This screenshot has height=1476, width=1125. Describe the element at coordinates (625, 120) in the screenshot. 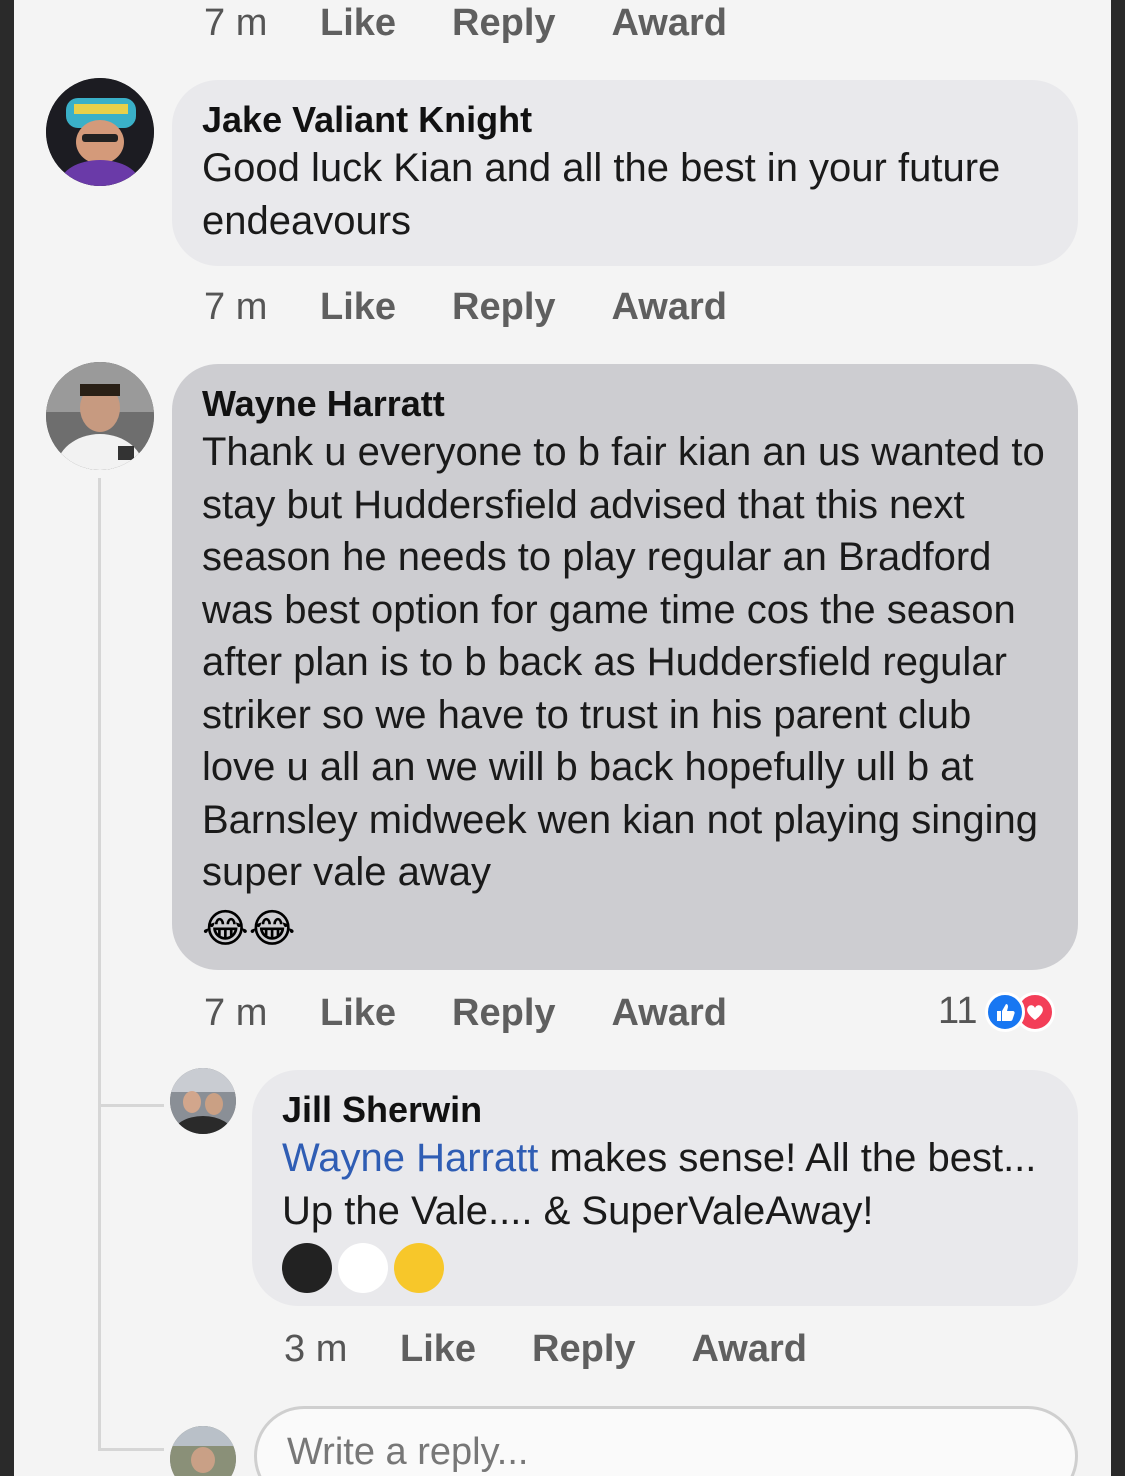

I see `comment-author: Jake Valiant Knight` at that location.